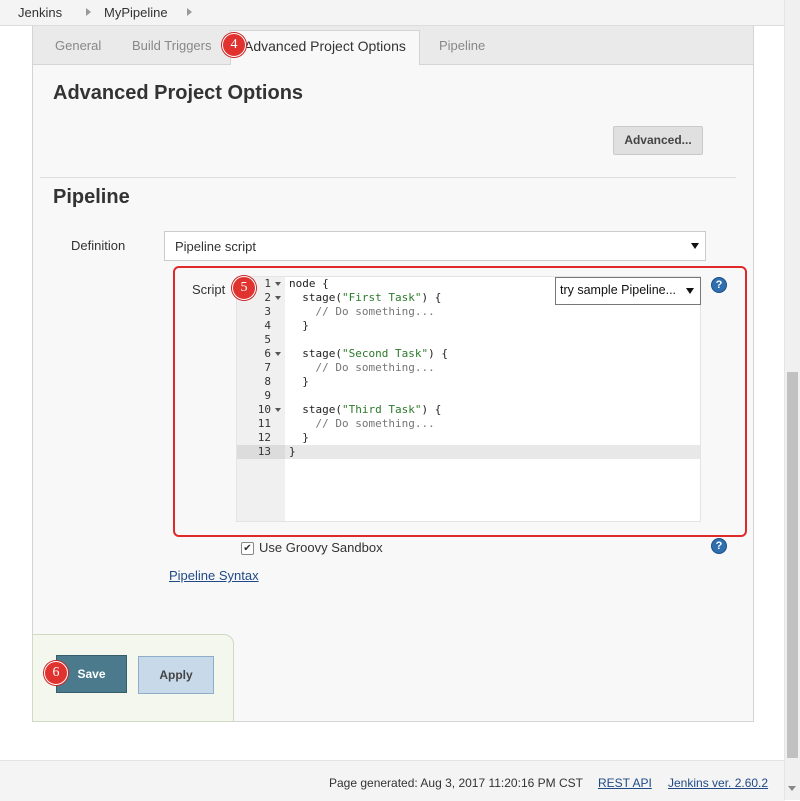  I want to click on scrollbar-thumb, so click(792, 565).